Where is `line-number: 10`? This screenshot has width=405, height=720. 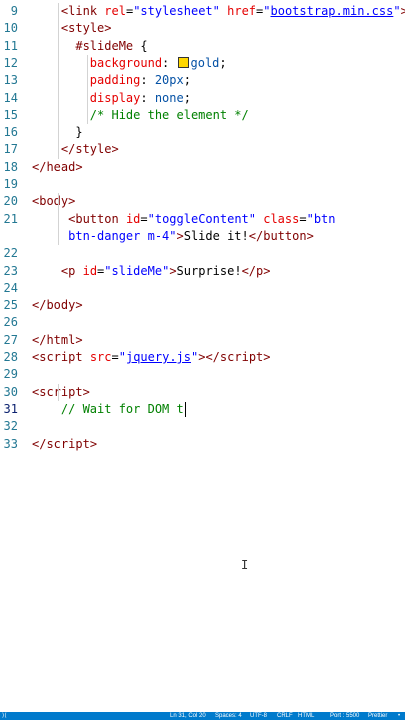 line-number: 10 is located at coordinates (10, 28).